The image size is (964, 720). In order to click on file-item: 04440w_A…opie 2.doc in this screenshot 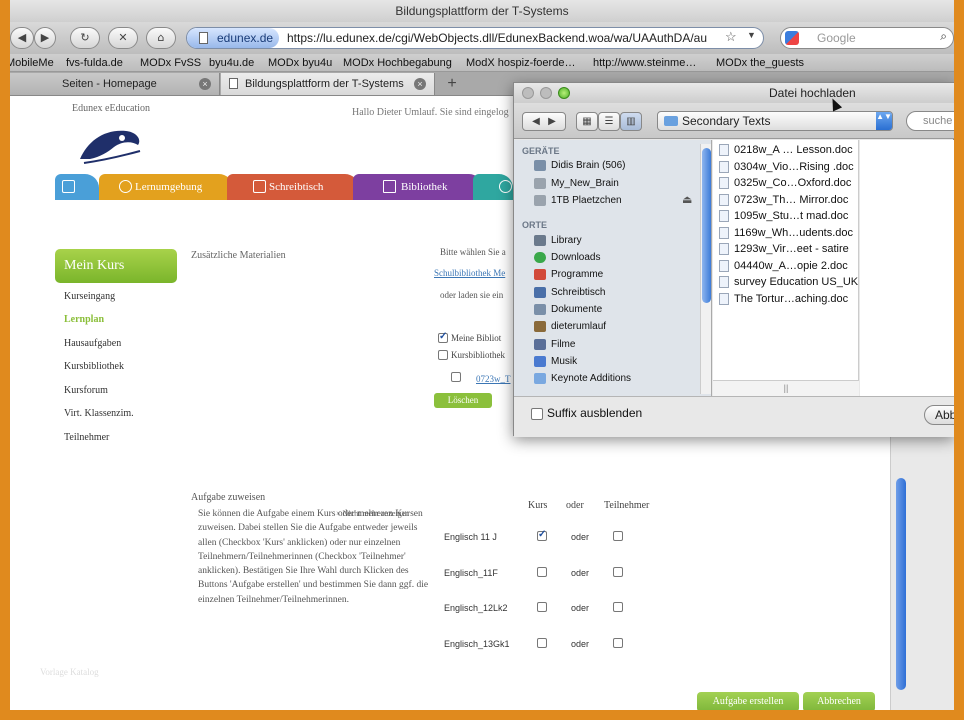, I will do `click(782, 266)`.